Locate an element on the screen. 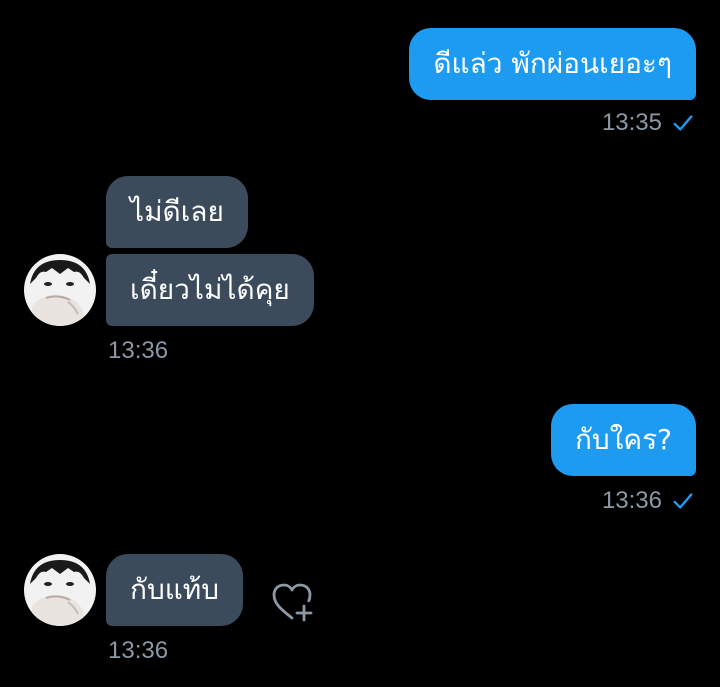 This screenshot has width=720, height=687. message-bubble-incoming: เดี๋ยวไม่ได้คุย is located at coordinates (210, 290).